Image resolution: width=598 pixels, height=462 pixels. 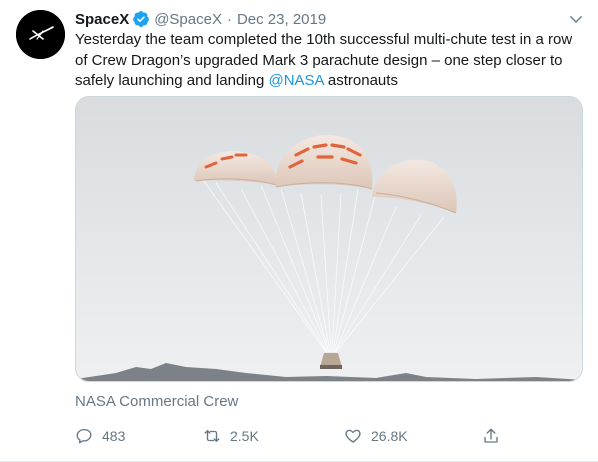 What do you see at coordinates (360, 80) in the screenshot?
I see `tweet-text-segment: astronauts` at bounding box center [360, 80].